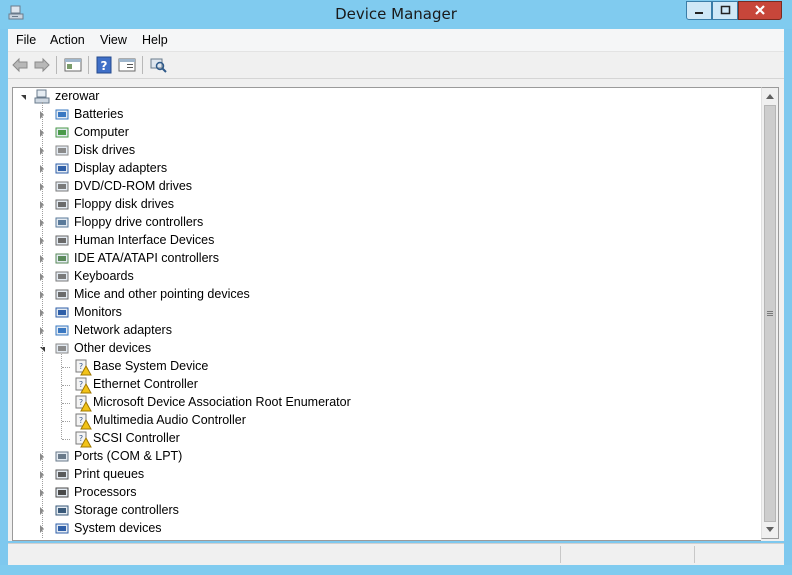 The width and height of the screenshot is (792, 575). What do you see at coordinates (770, 96) in the screenshot?
I see `scroll-up-arrow-icon` at bounding box center [770, 96].